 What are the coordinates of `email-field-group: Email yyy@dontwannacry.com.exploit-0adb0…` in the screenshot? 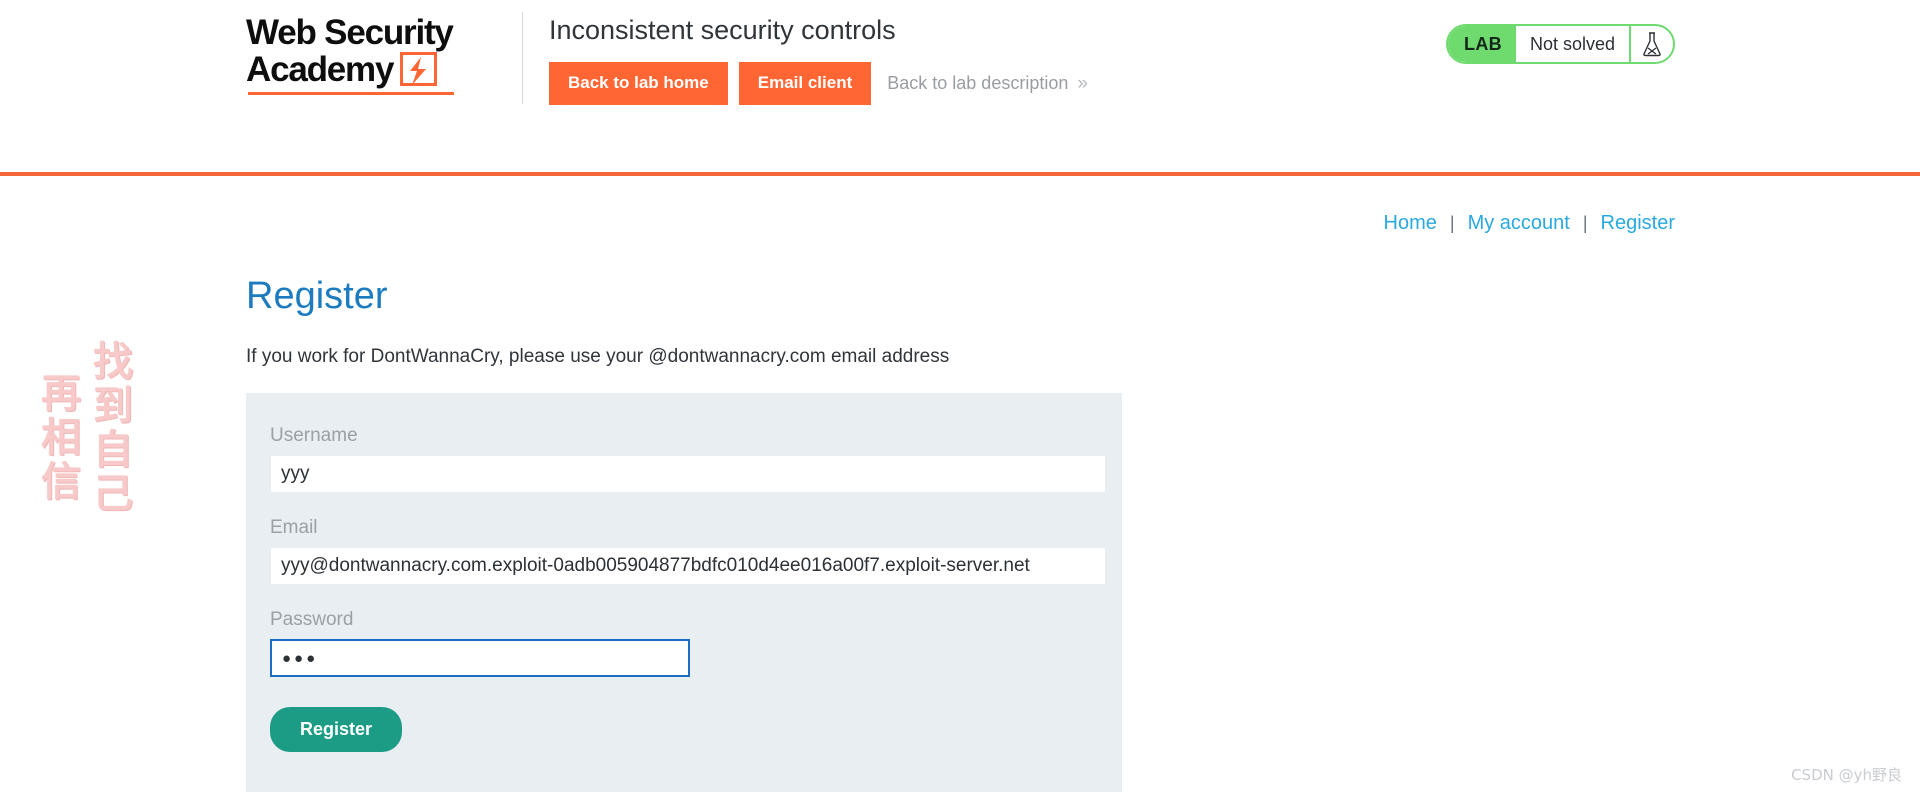 It's located at (688, 551).